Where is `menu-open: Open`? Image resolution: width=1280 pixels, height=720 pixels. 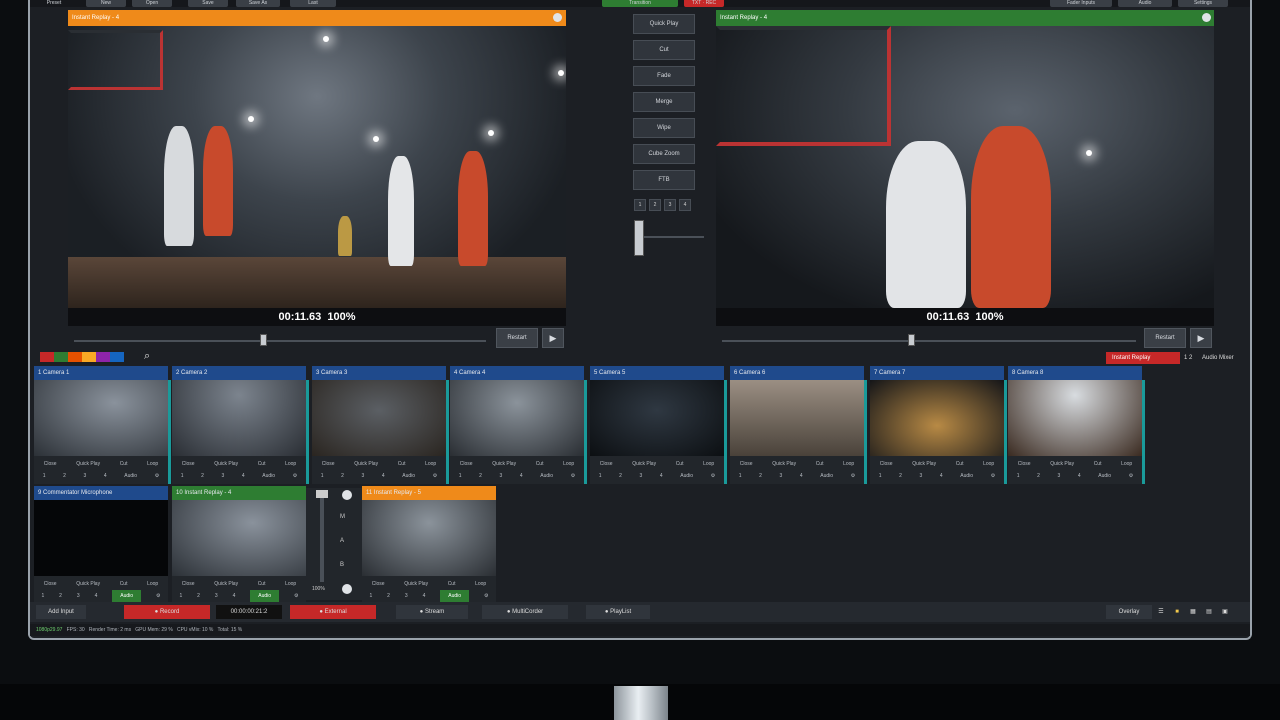 menu-open: Open is located at coordinates (152, 3).